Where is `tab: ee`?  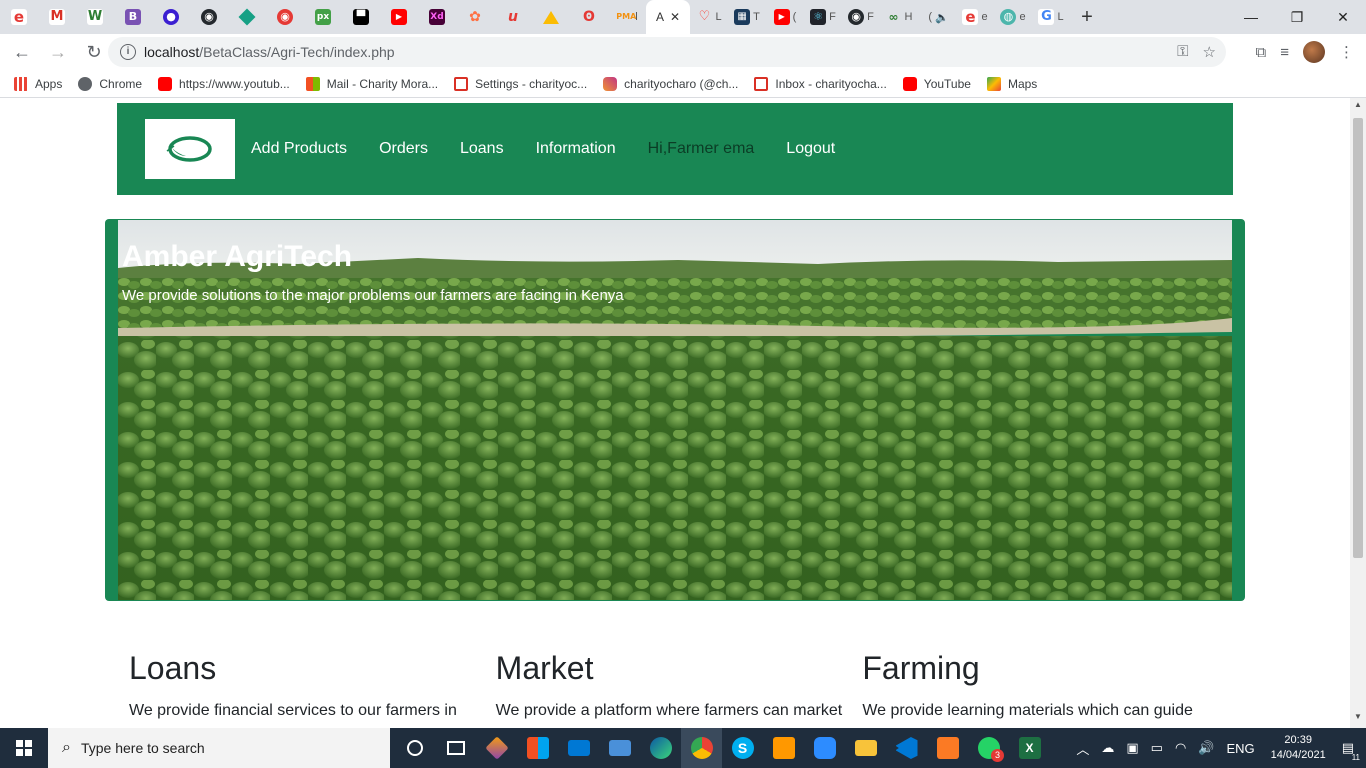 tab: ee is located at coordinates (975, 17).